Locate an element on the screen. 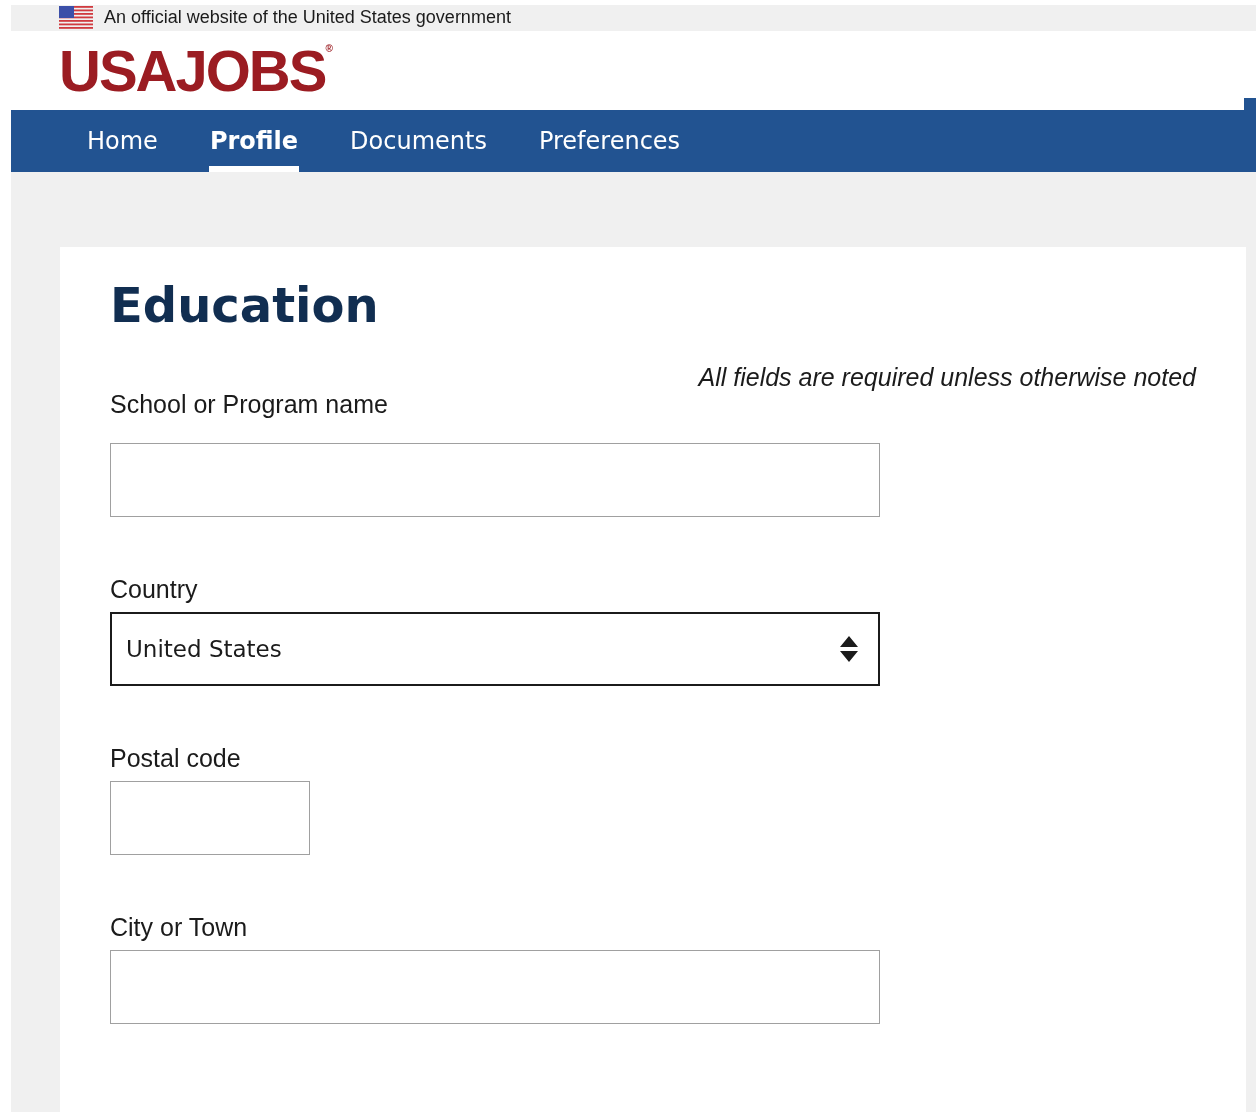  nav-tab: Preferences is located at coordinates (609, 140).